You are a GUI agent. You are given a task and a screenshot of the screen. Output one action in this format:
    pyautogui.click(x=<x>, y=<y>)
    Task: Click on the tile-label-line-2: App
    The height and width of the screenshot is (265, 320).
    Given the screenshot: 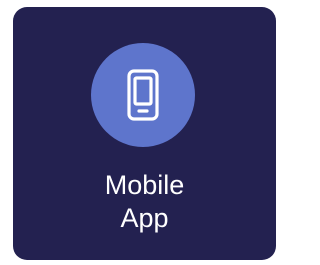 What is the action you would take?
    pyautogui.click(x=144, y=218)
    